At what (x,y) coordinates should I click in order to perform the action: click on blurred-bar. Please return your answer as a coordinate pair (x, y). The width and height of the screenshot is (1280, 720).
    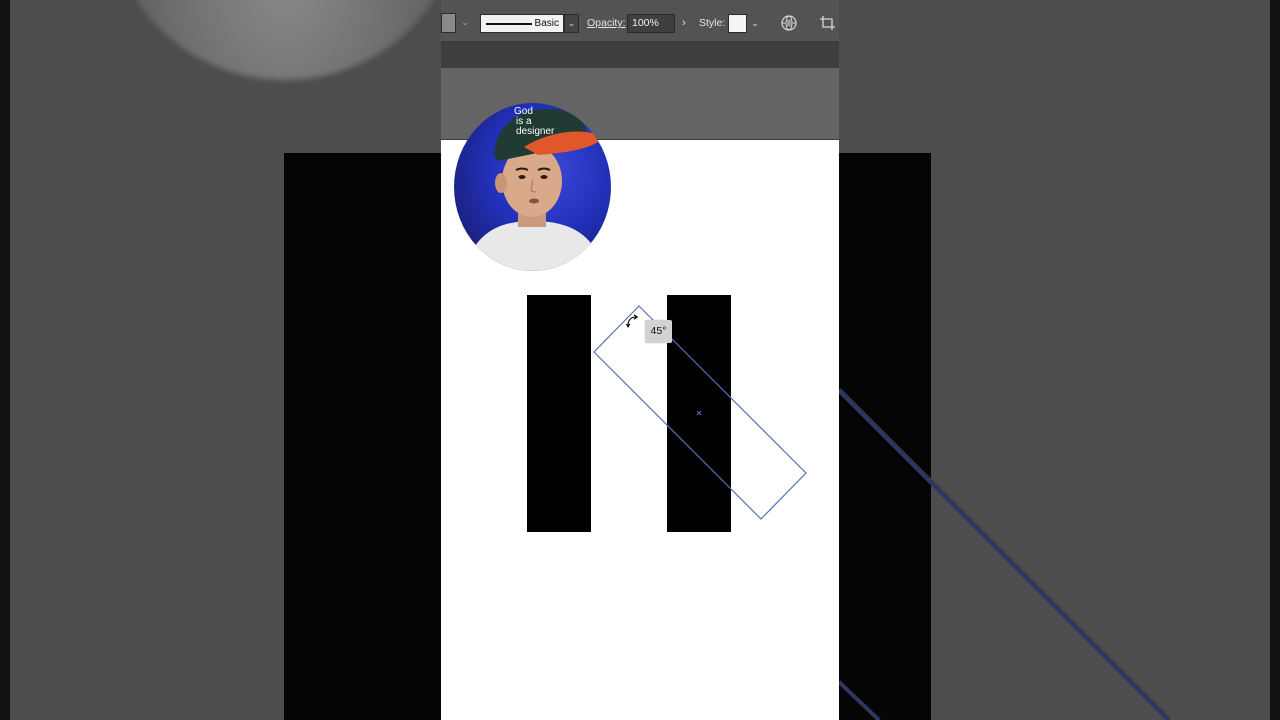
    Looking at the image, I should click on (362, 436).